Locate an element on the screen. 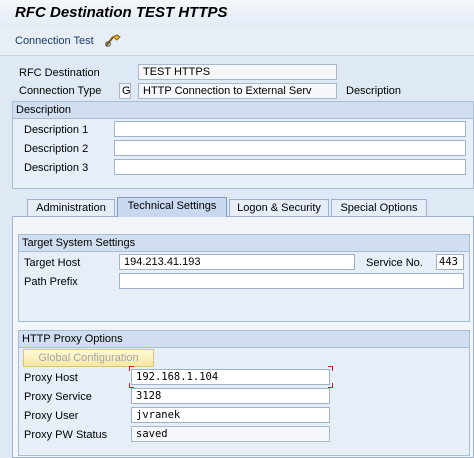 The height and width of the screenshot is (458, 474). service-no-label: Service No. is located at coordinates (394, 263).